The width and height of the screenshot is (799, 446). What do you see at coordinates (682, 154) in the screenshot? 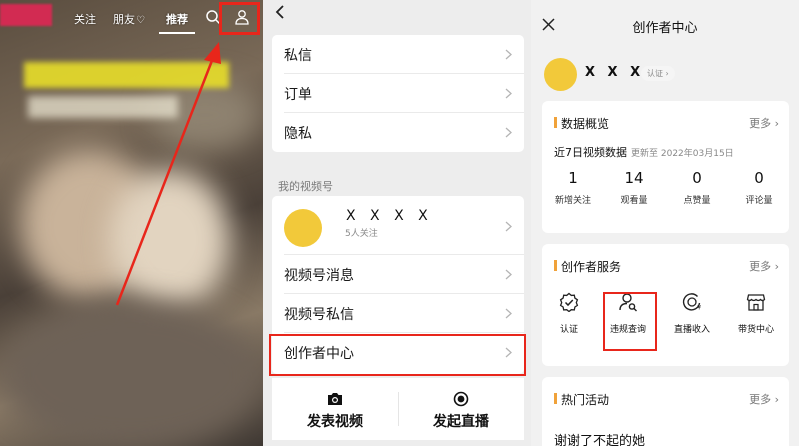
I see `updated-time: 更新至 2022年03月15日` at bounding box center [682, 154].